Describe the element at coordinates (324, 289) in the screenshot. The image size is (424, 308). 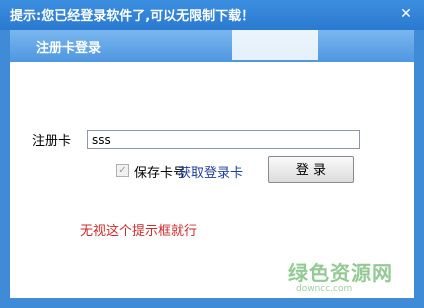
I see `watermark-url: downcc.com` at that location.